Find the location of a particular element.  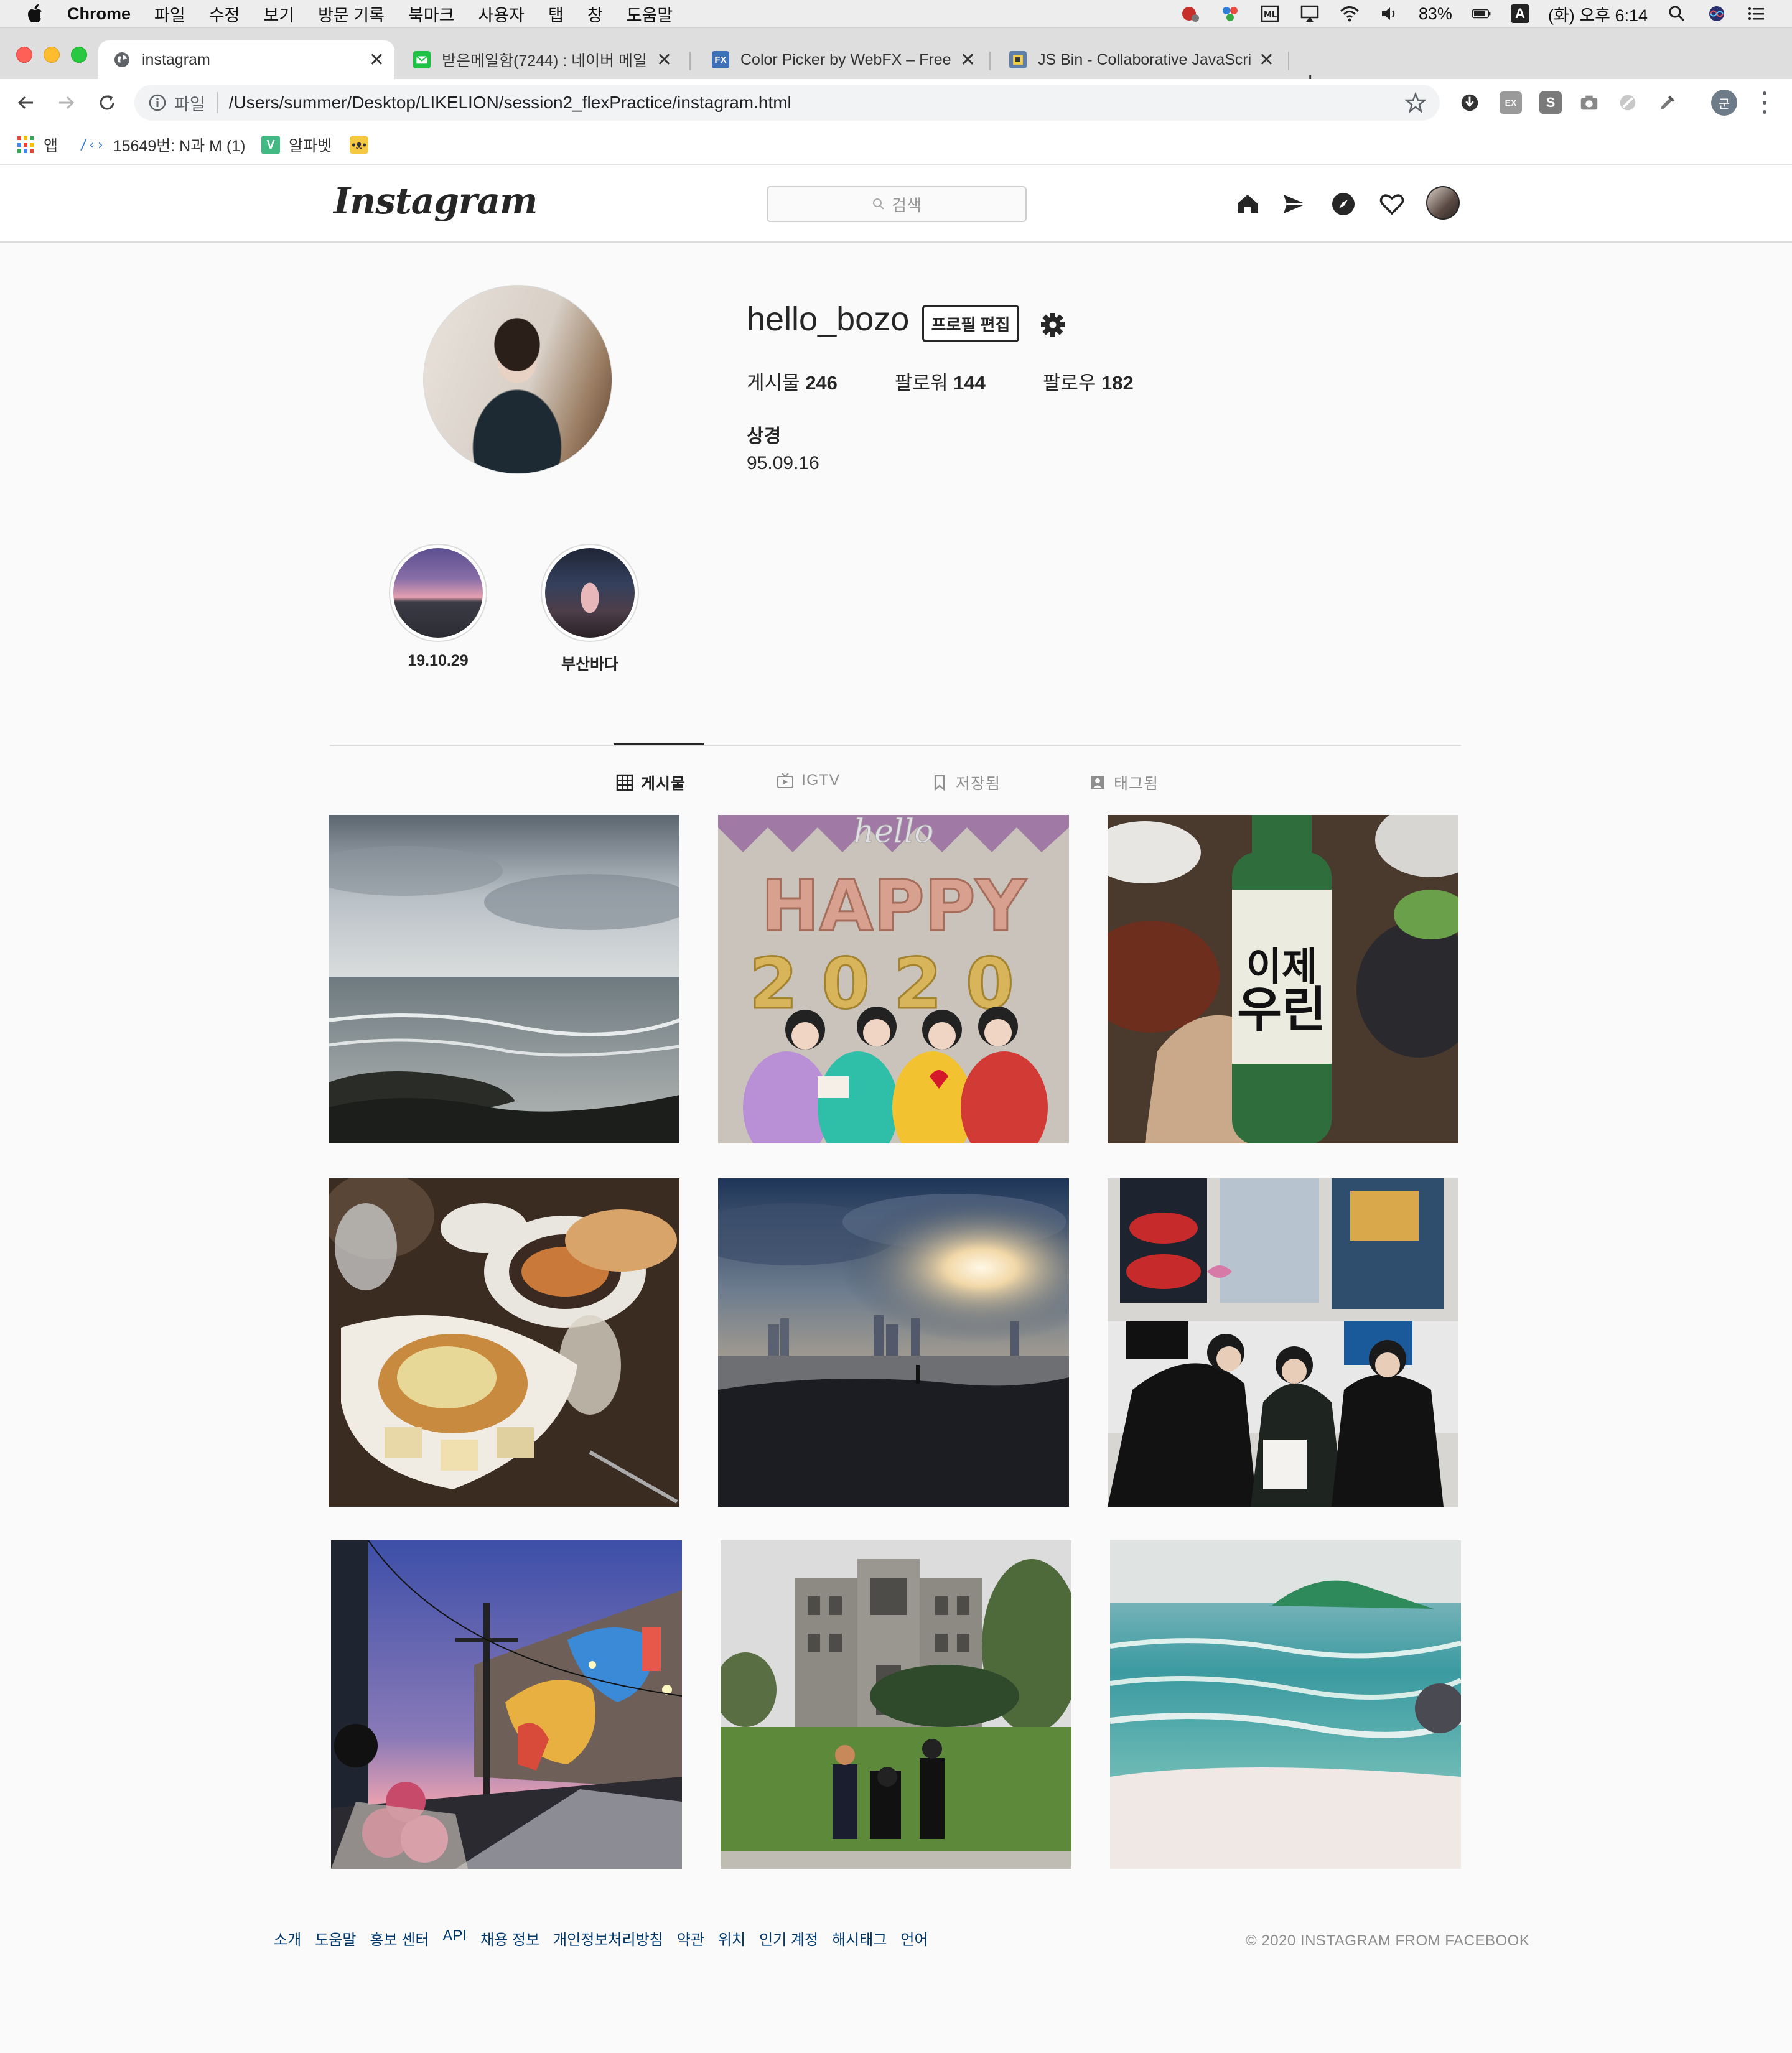

circle-extension-icon is located at coordinates (1628, 102).